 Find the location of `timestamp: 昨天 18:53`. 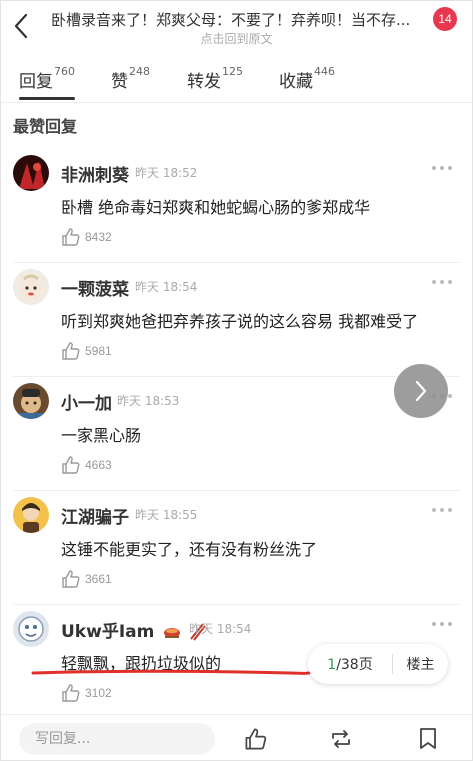

timestamp: 昨天 18:53 is located at coordinates (148, 401).